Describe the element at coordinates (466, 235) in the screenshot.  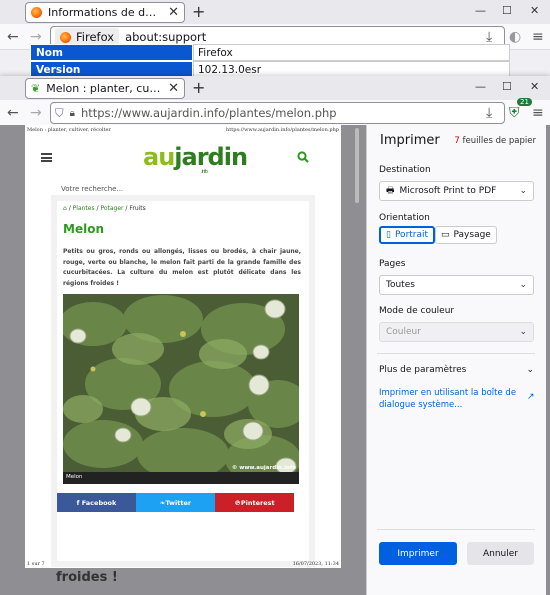
I see `landscape-button: ▭ Paysage` at that location.